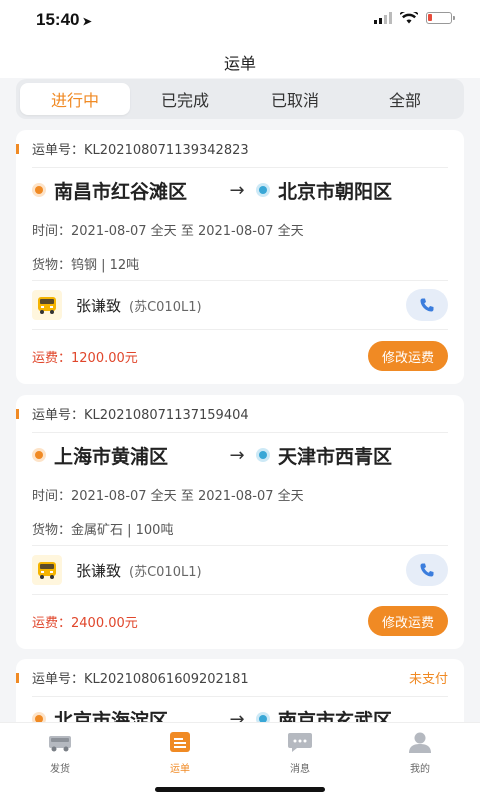 The width and height of the screenshot is (480, 800). Describe the element at coordinates (140, 415) in the screenshot. I see `order-number: 运单号：KL202108071137159404` at that location.